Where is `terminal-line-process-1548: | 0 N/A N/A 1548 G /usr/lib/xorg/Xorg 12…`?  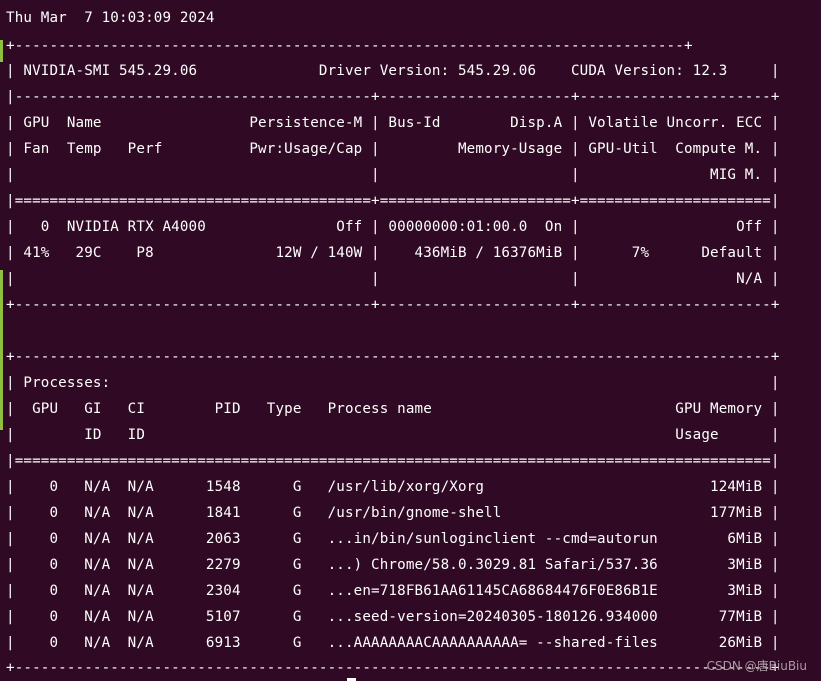 terminal-line-process-1548: | 0 N/A N/A 1548 G /usr/lib/xorg/Xorg 12… is located at coordinates (393, 487).